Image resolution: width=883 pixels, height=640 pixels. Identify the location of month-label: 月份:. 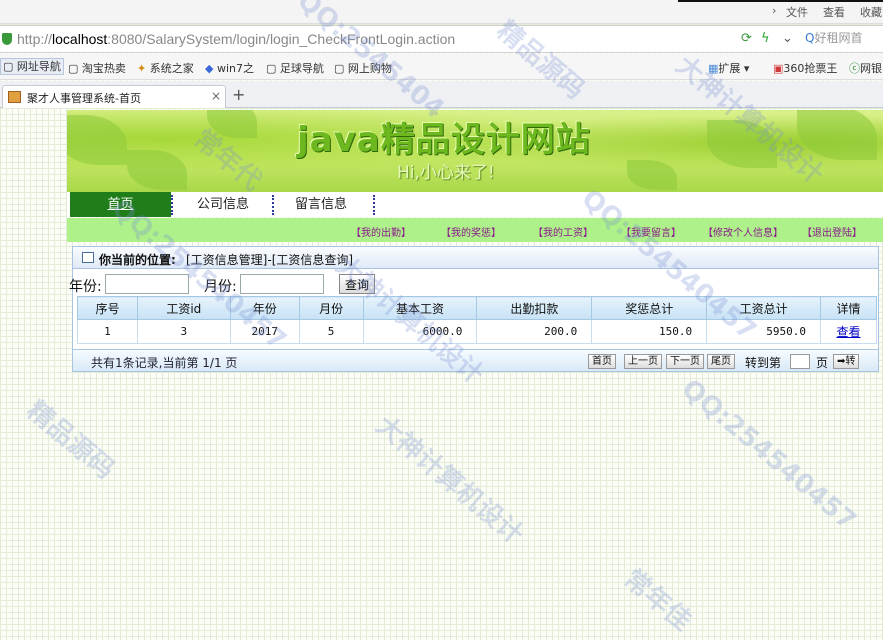
(220, 287).